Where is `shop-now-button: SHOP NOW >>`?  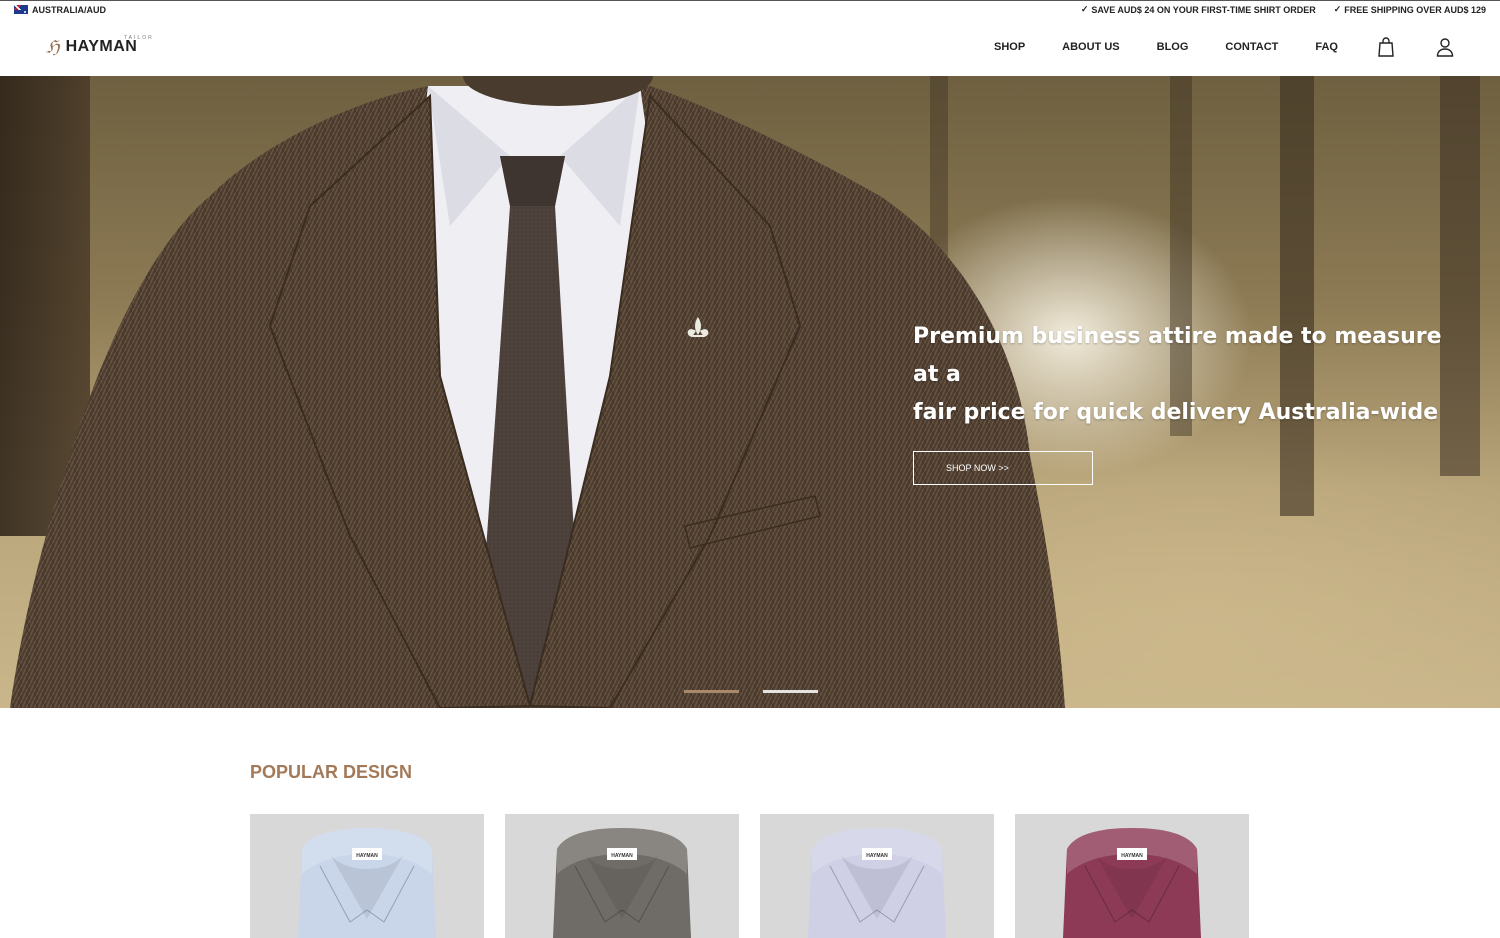 shop-now-button: SHOP NOW >> is located at coordinates (1003, 468).